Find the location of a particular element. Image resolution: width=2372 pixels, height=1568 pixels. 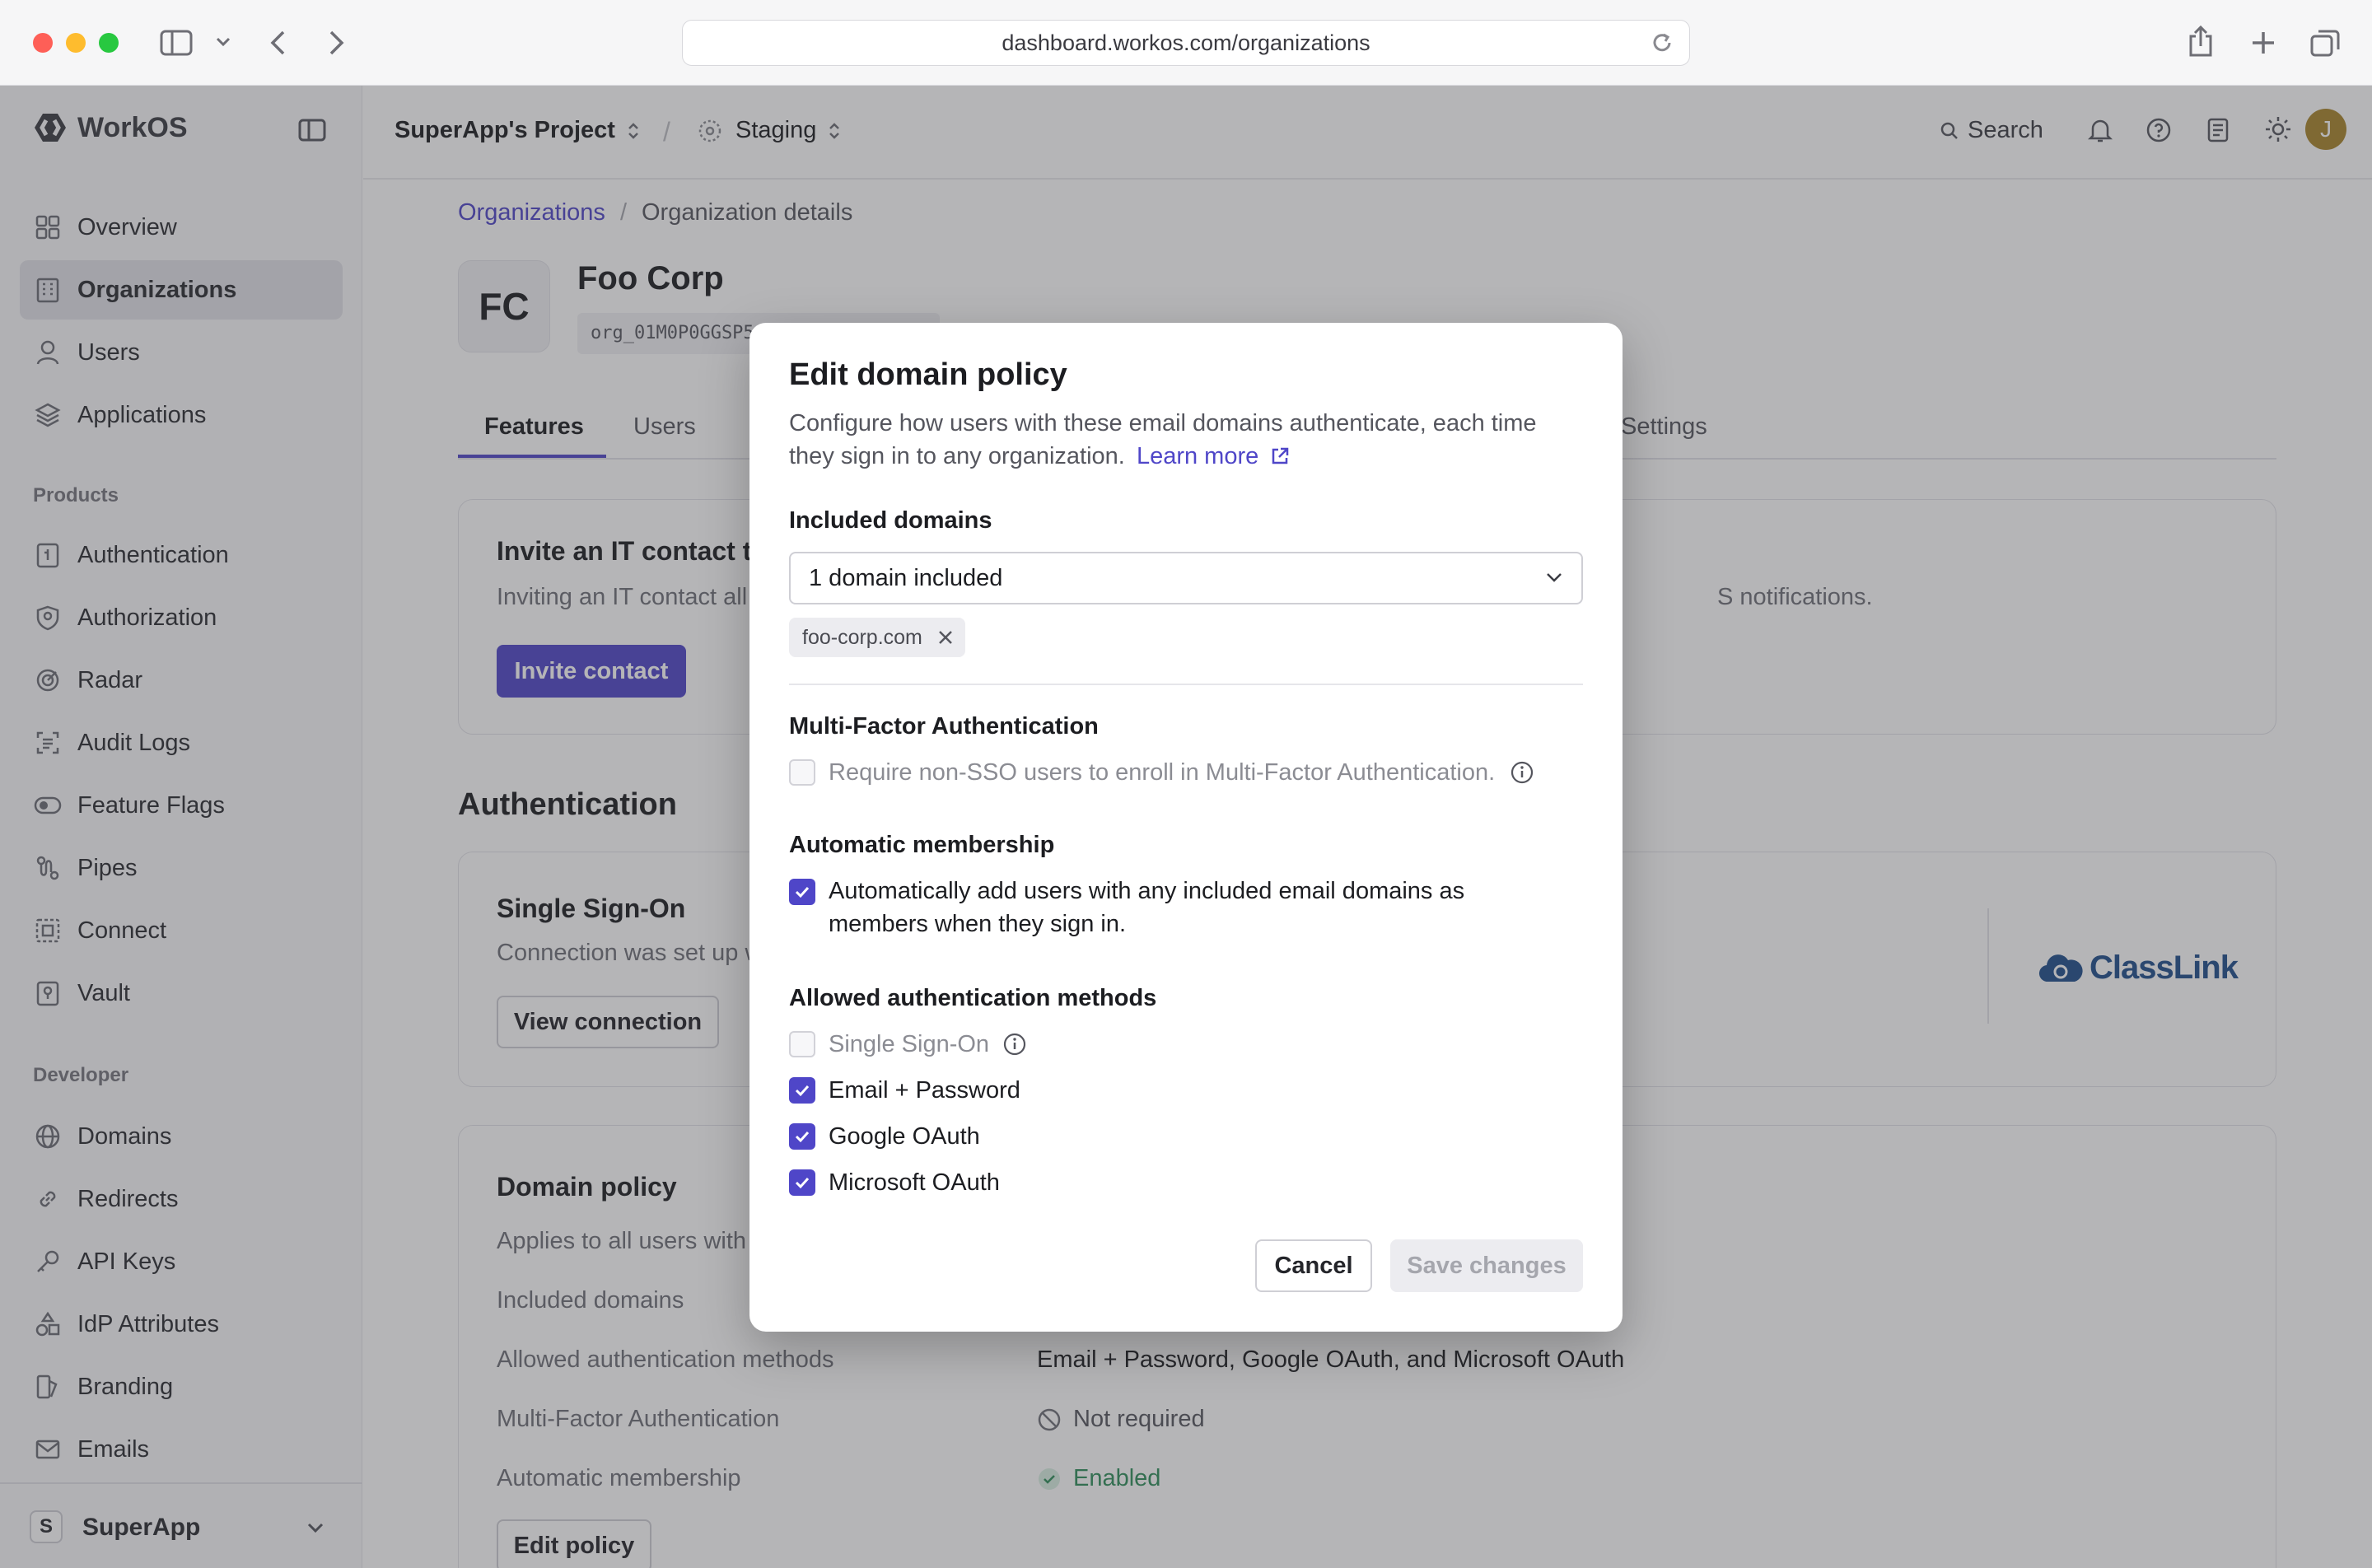

method-checkbox-email-password is located at coordinates (802, 1090).